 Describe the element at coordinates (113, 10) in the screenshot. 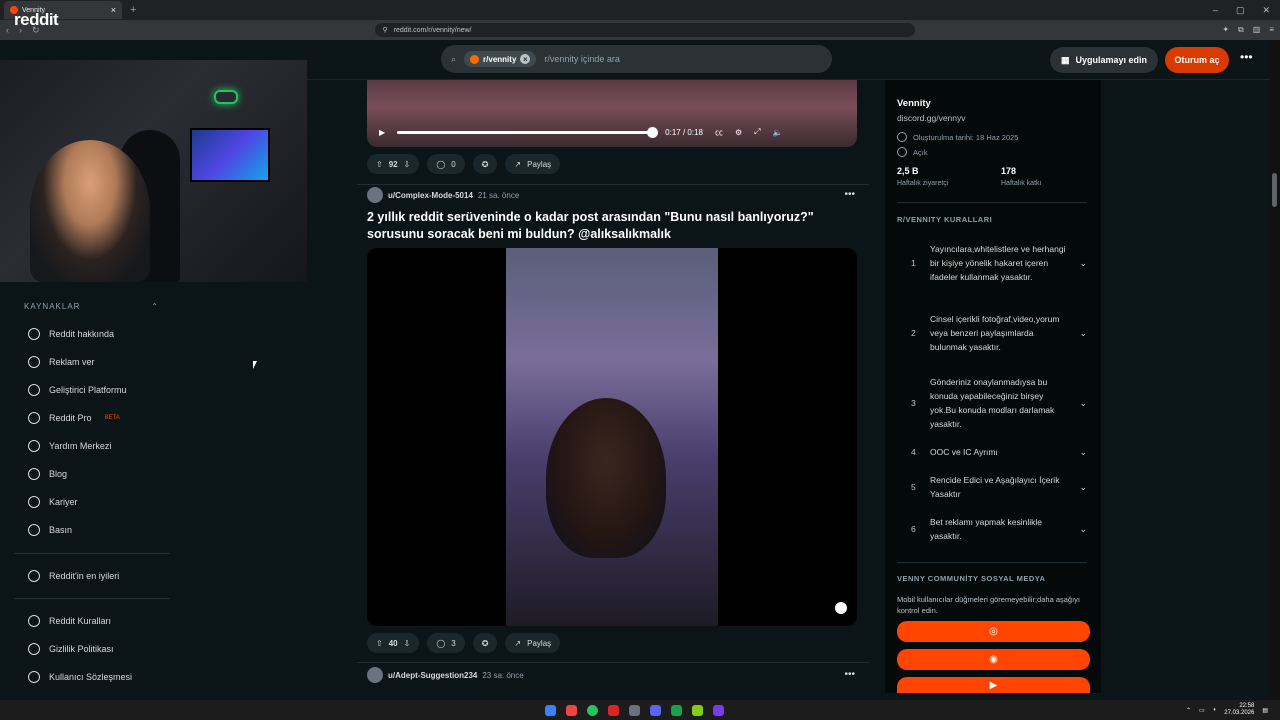

I see `close-tab-icon: ×` at that location.